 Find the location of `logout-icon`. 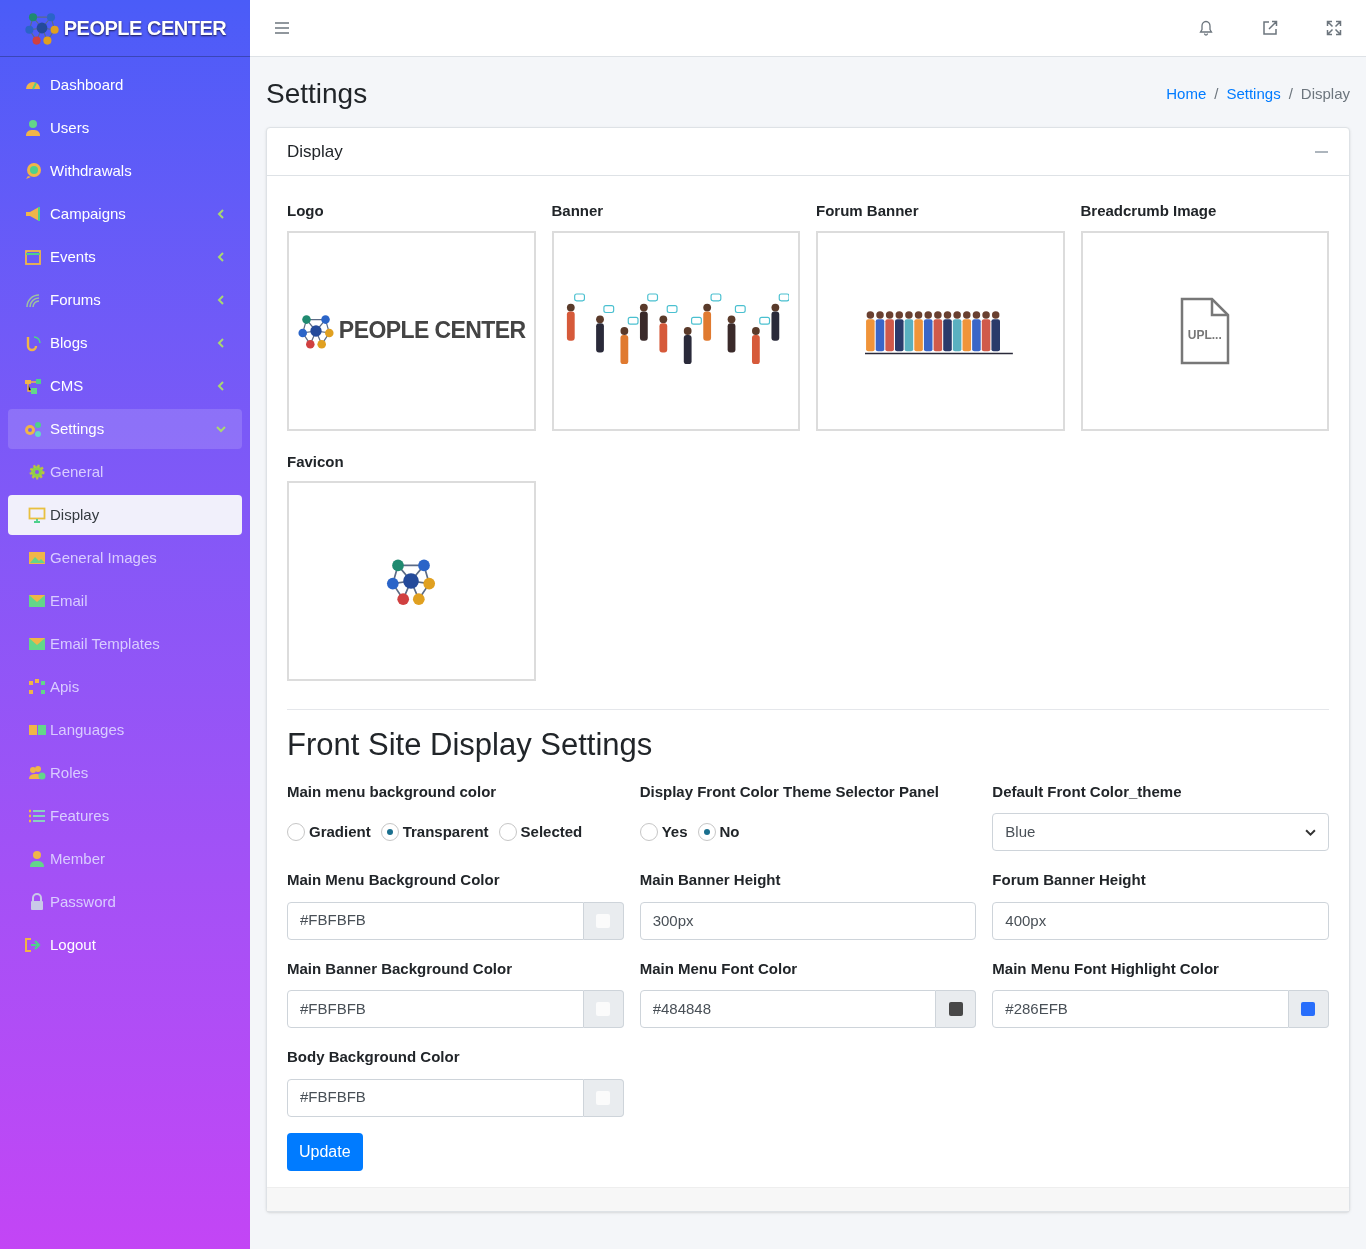

logout-icon is located at coordinates (33, 945).